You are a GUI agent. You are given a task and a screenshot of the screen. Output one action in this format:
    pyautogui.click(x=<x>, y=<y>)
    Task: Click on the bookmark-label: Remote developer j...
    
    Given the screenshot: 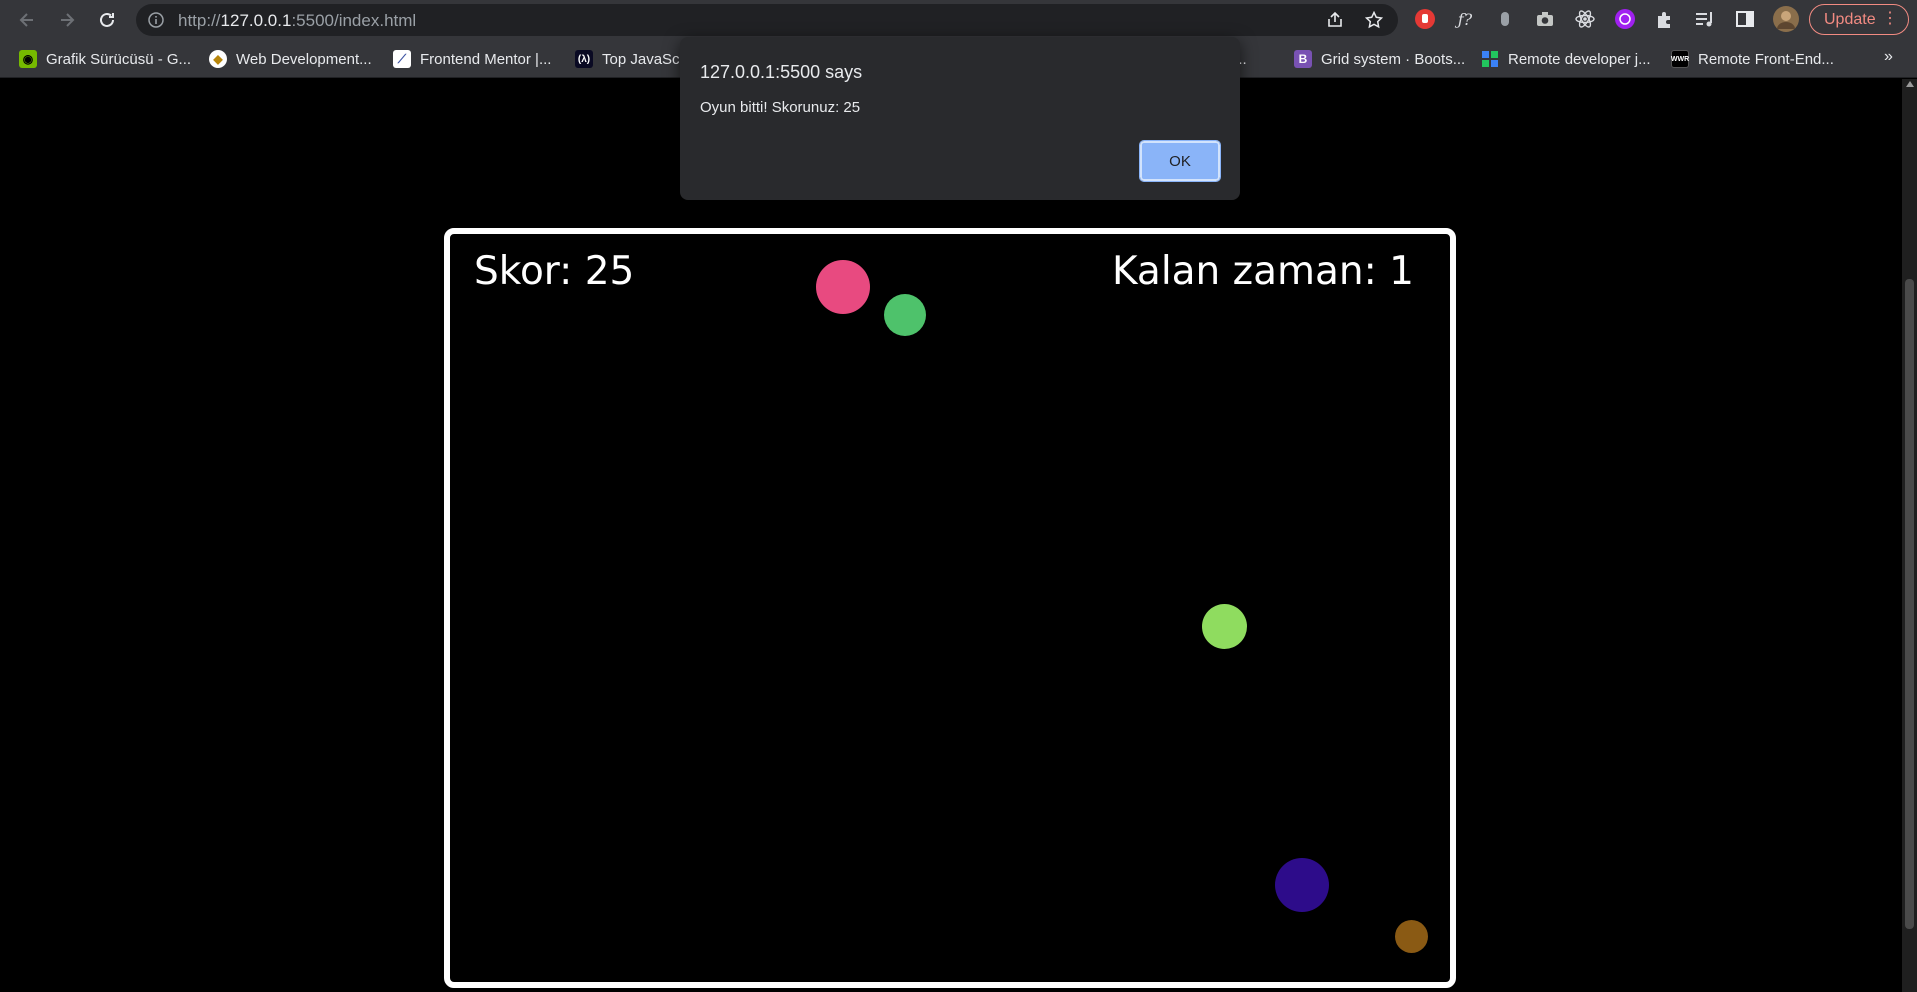 What is the action you would take?
    pyautogui.click(x=1579, y=59)
    